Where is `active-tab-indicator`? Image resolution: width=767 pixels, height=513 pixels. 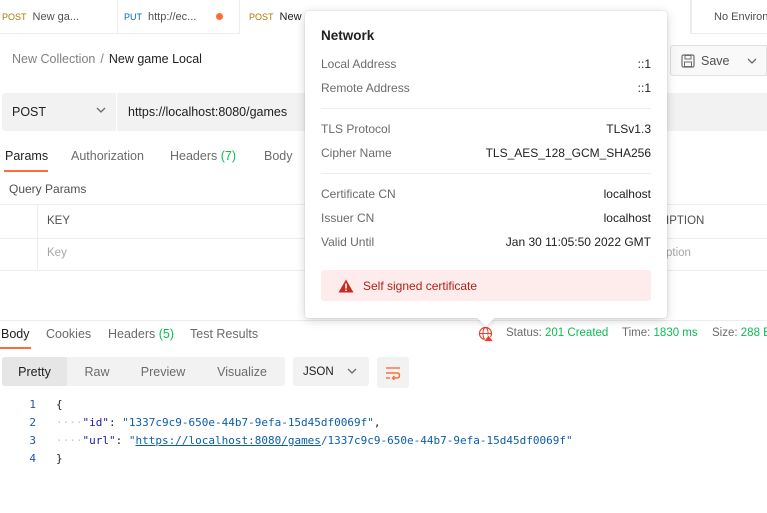
active-tab-indicator is located at coordinates (15, 348).